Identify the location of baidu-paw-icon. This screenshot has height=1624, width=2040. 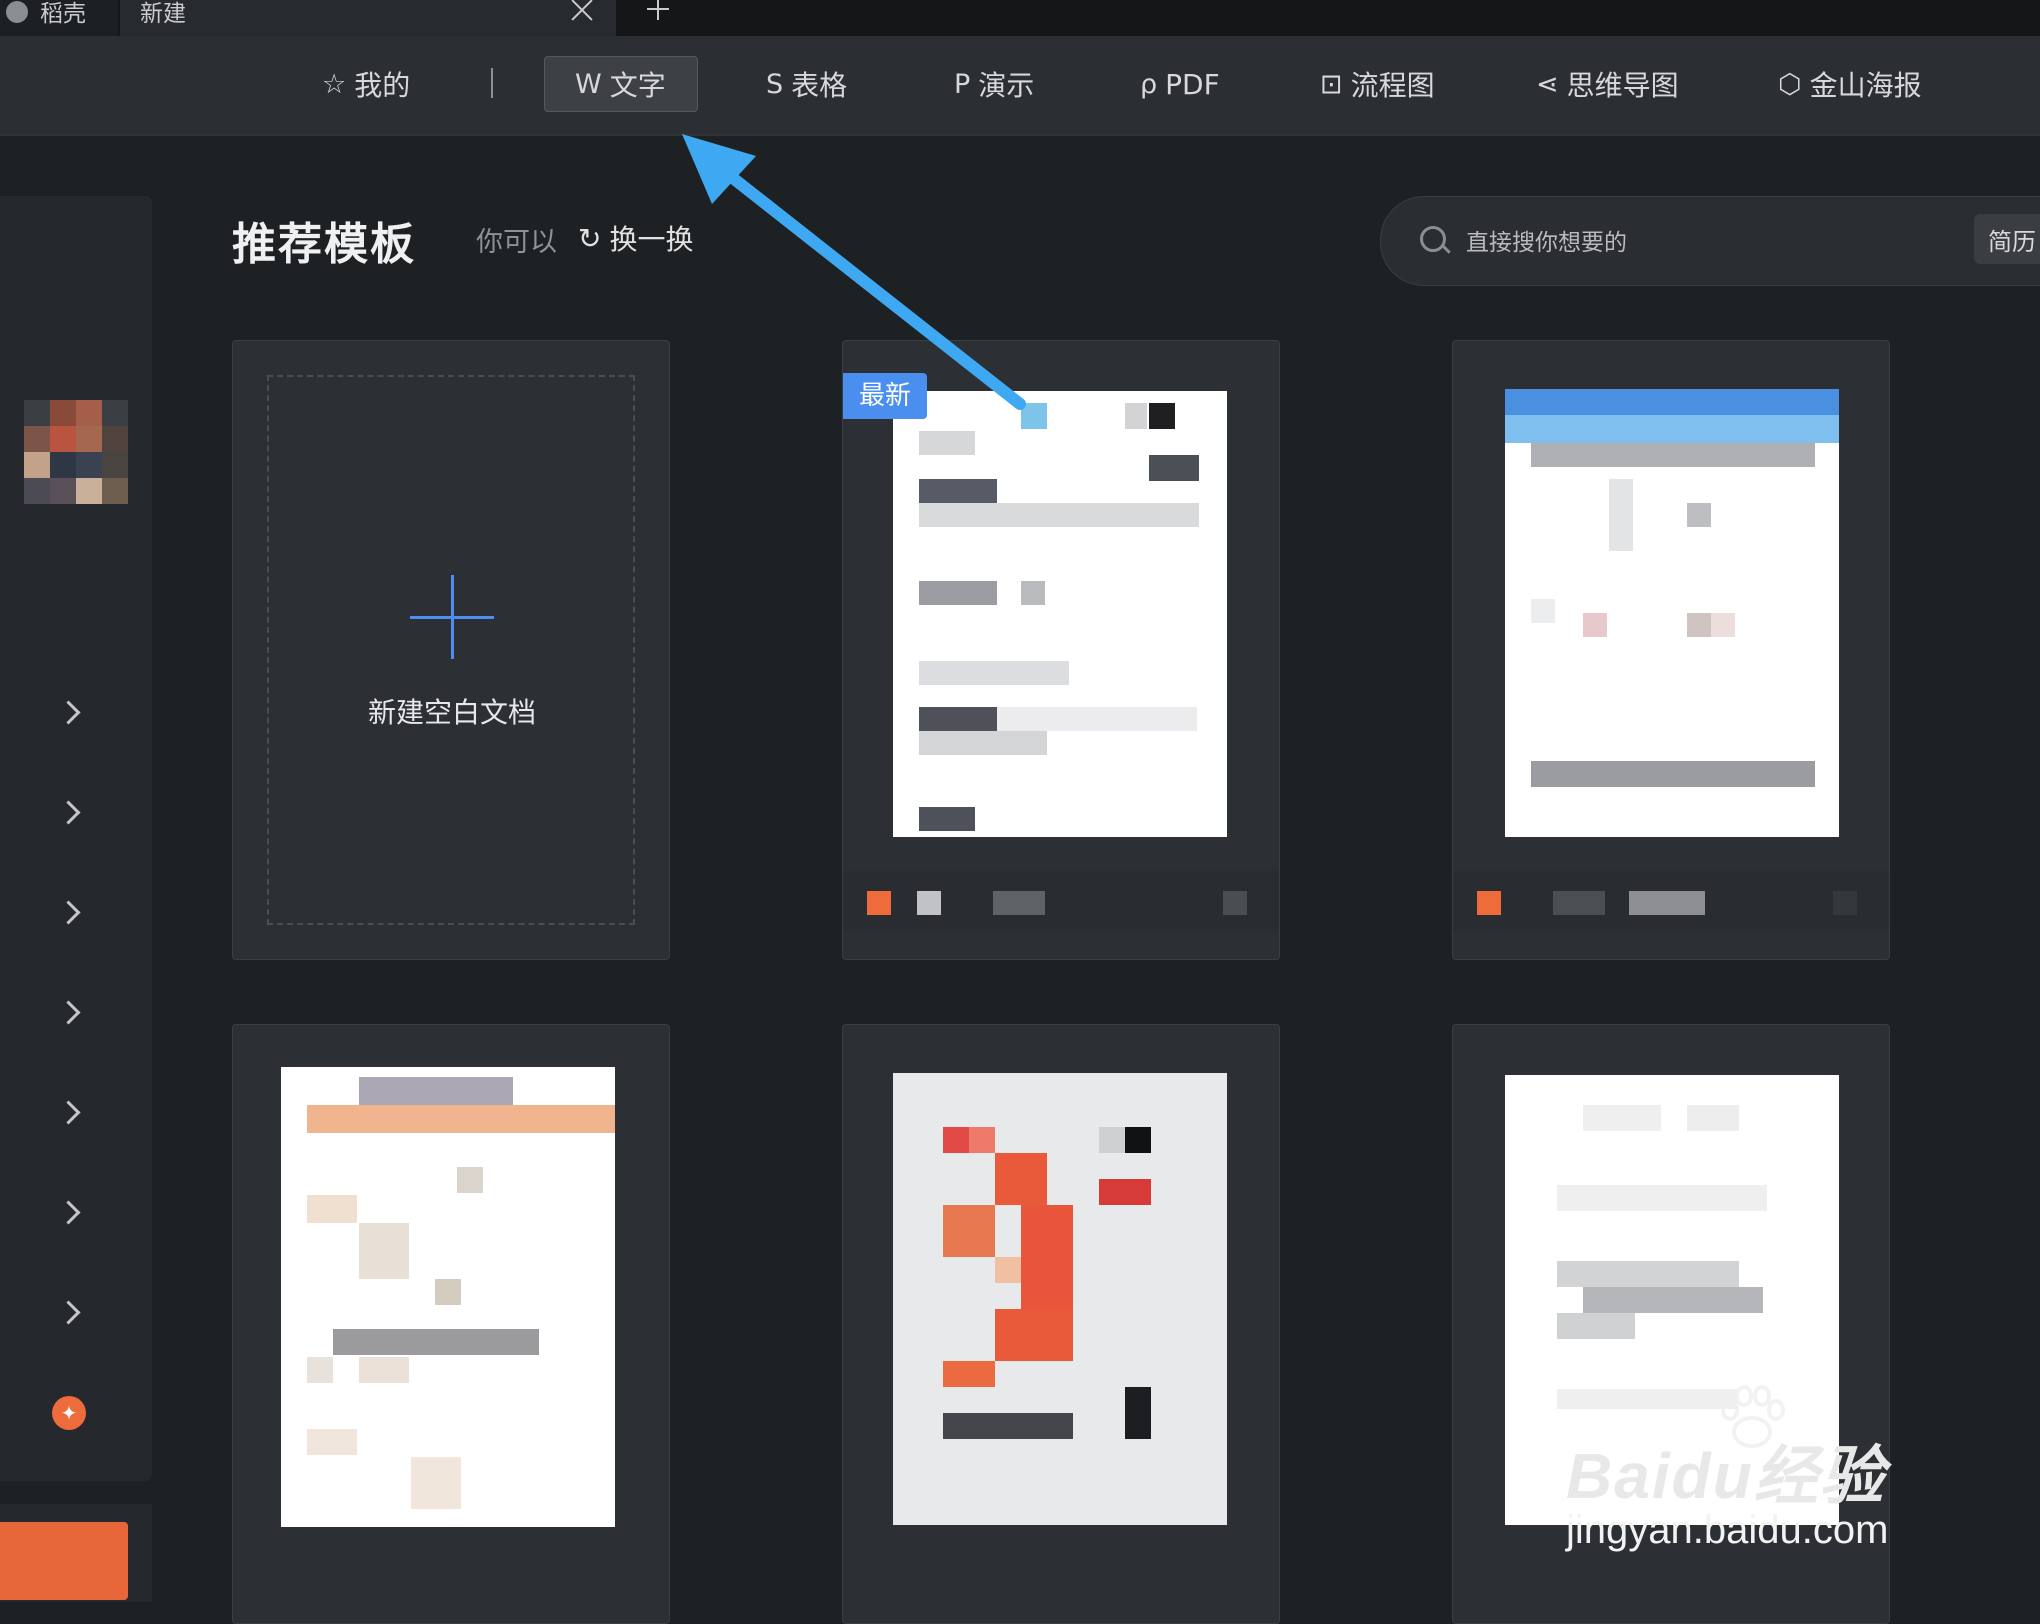
(1753, 1416).